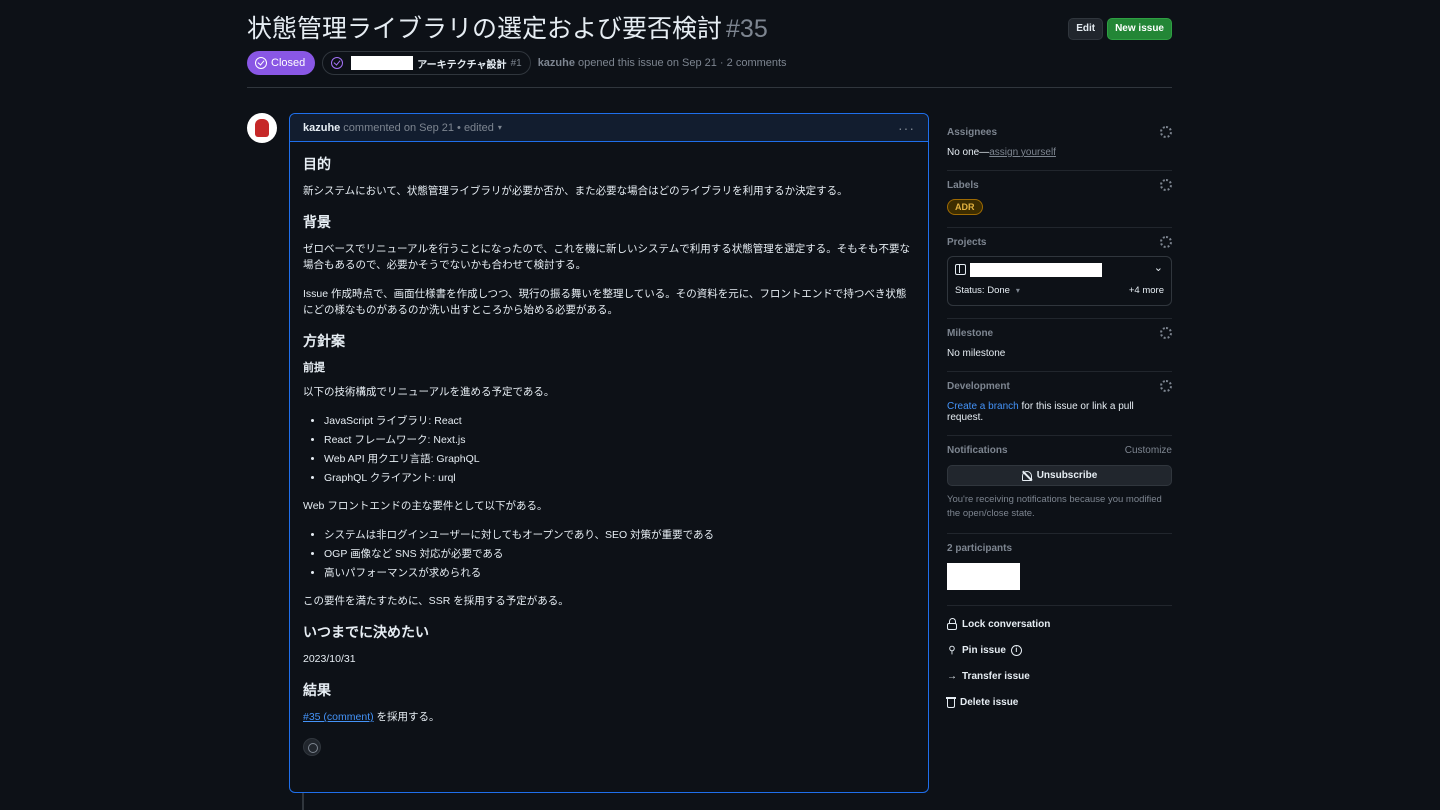 Image resolution: width=1440 pixels, height=810 pixels. I want to click on customize-link: Customize, so click(1148, 450).